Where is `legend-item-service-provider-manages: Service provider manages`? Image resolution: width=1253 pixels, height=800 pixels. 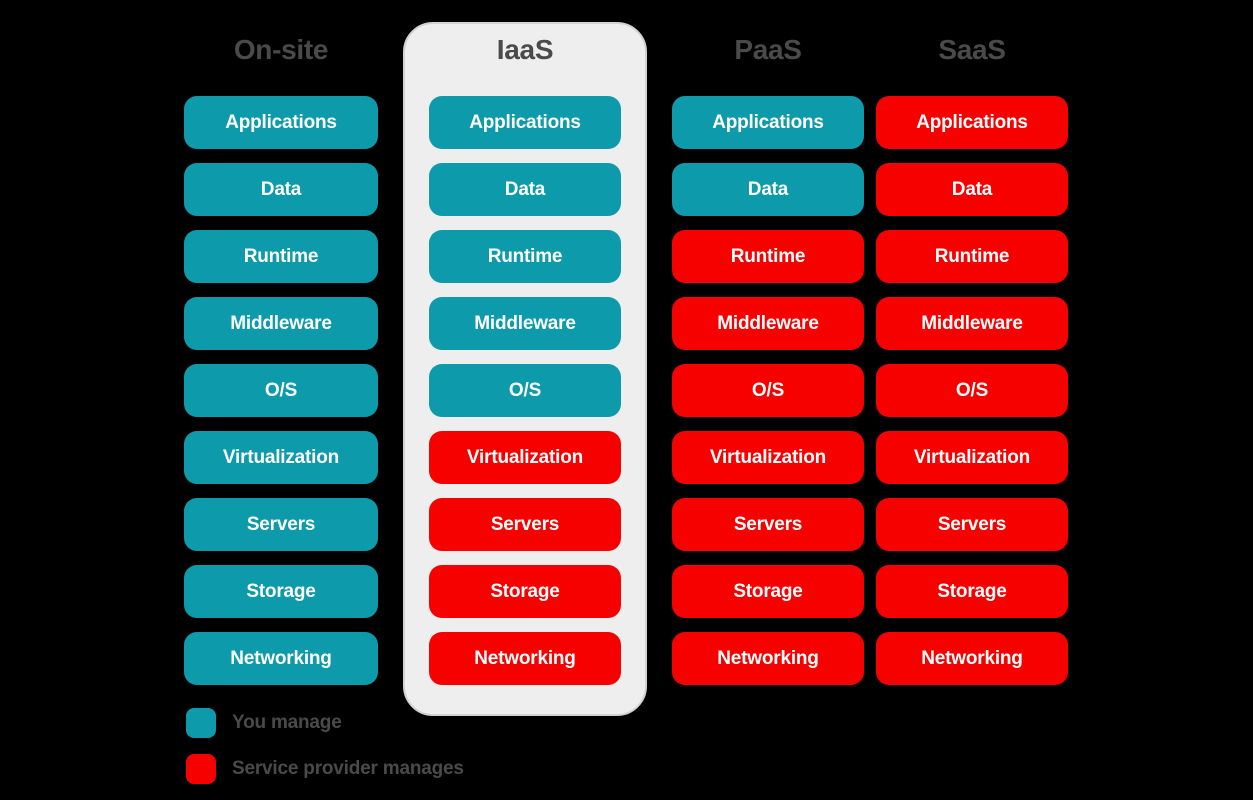
legend-item-service-provider-manages: Service provider manages is located at coordinates (325, 769).